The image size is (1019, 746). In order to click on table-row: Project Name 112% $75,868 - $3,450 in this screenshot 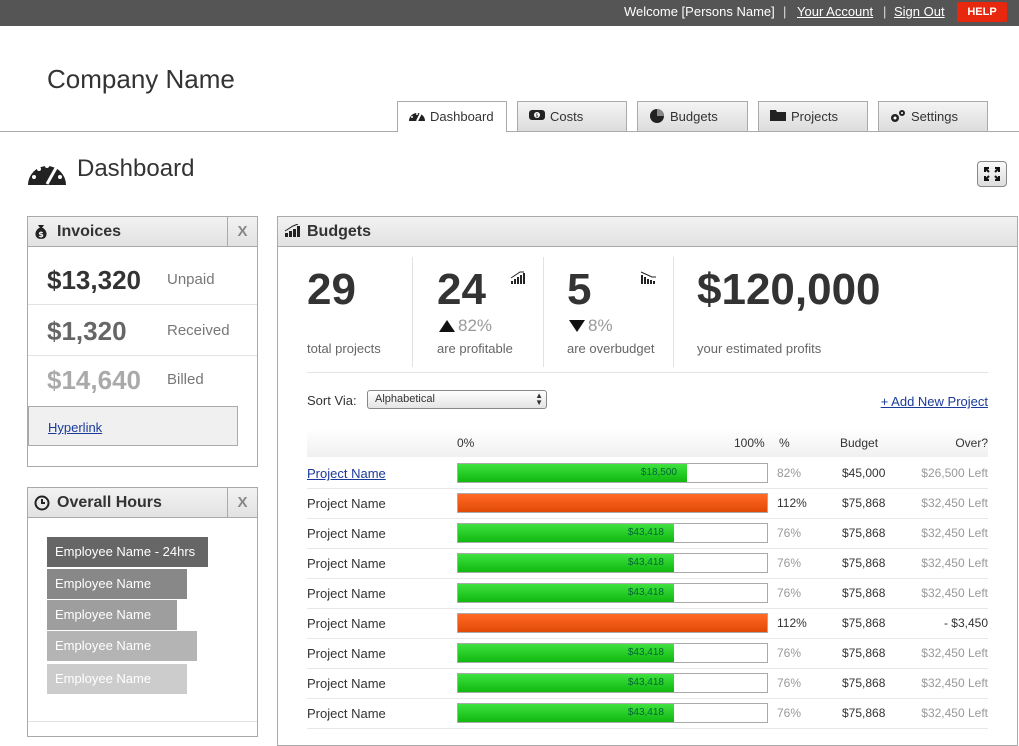, I will do `click(647, 624)`.